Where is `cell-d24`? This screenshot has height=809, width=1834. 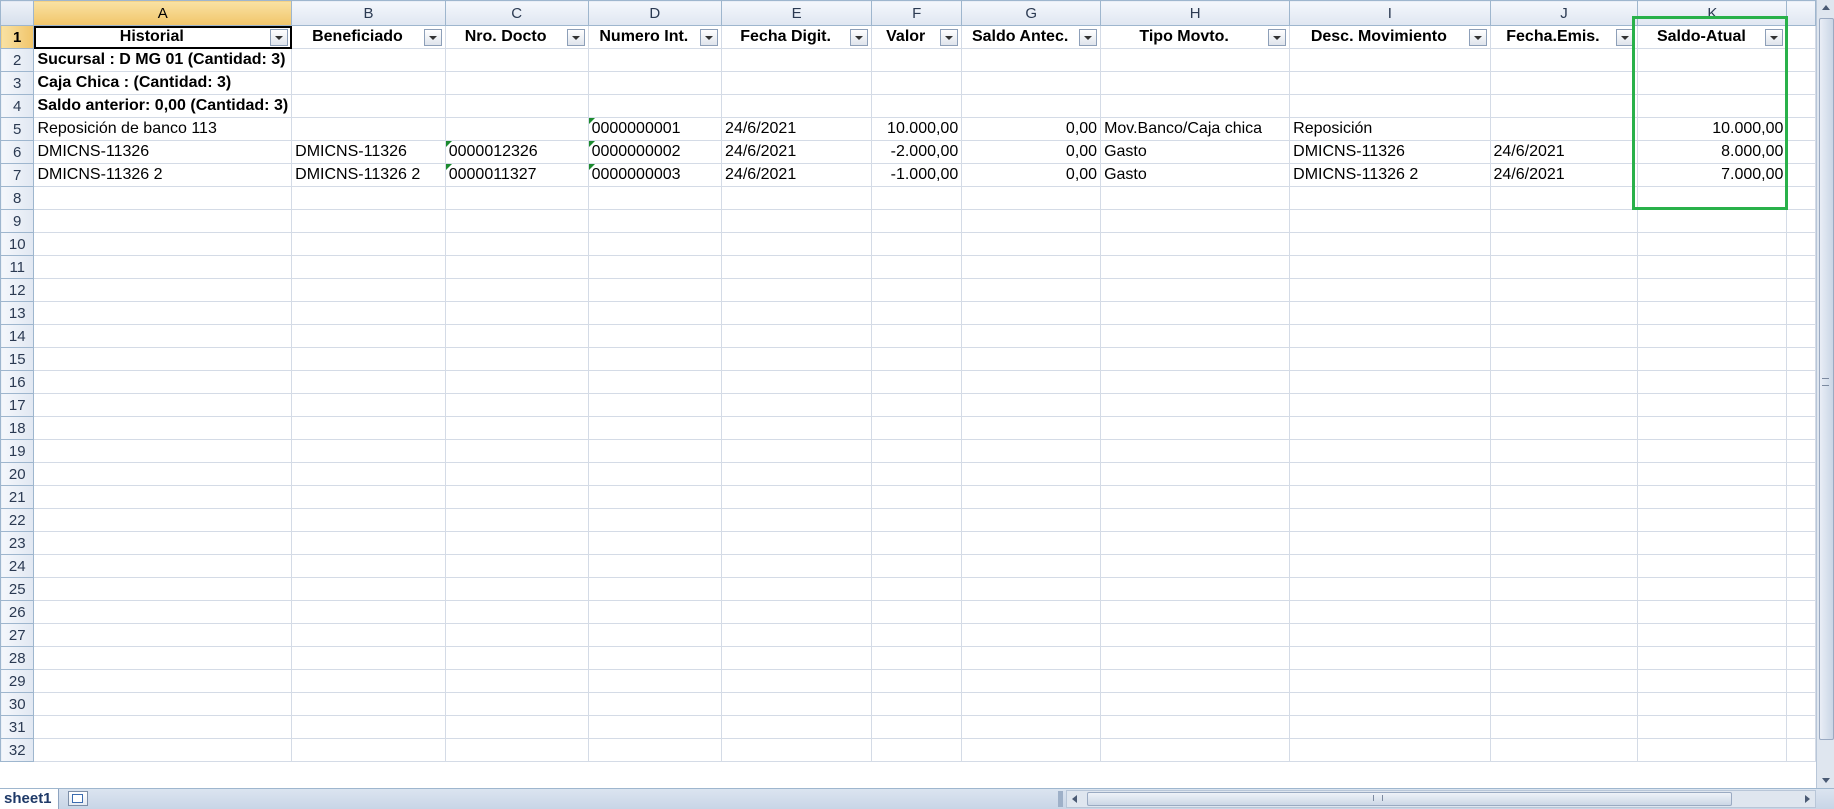 cell-d24 is located at coordinates (655, 566).